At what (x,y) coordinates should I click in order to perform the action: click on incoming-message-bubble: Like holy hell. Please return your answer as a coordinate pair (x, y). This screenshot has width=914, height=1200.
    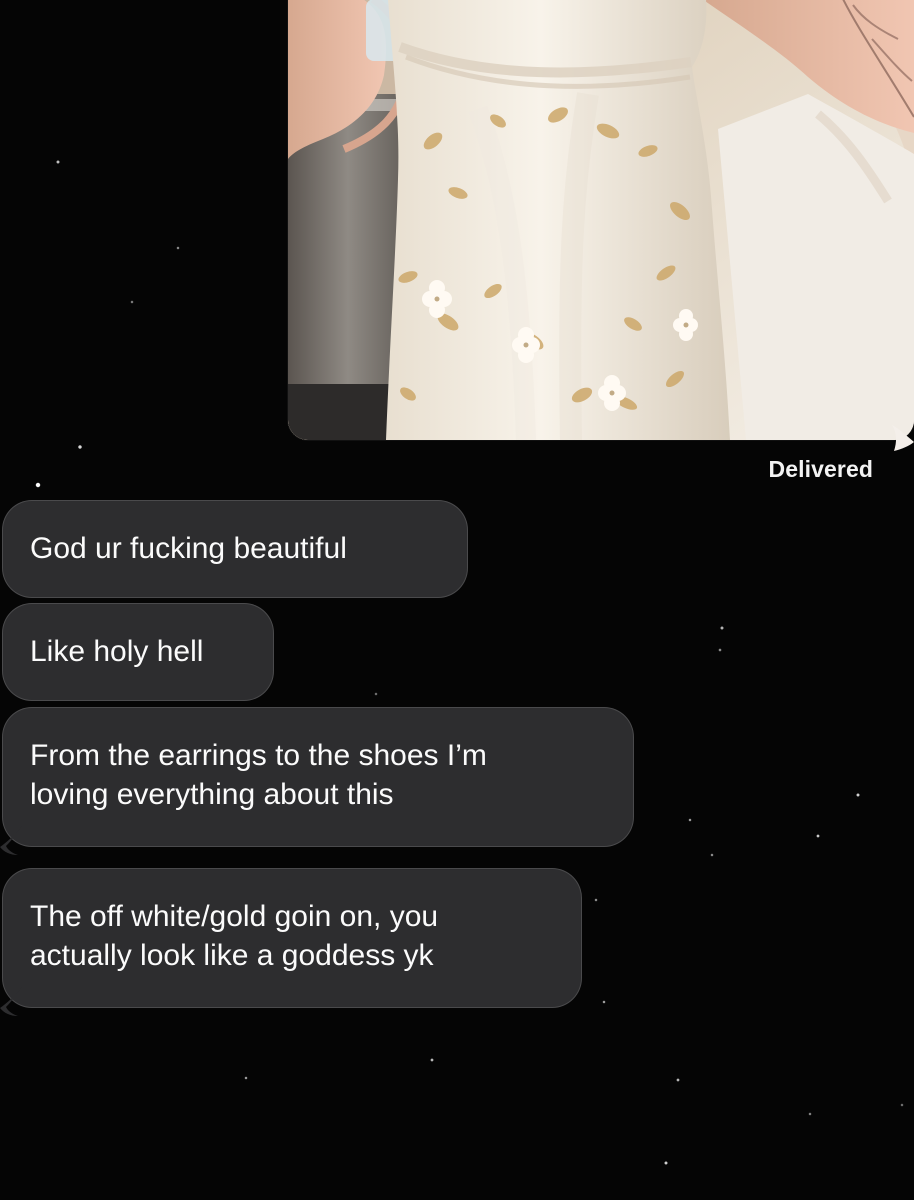
    Looking at the image, I should click on (138, 652).